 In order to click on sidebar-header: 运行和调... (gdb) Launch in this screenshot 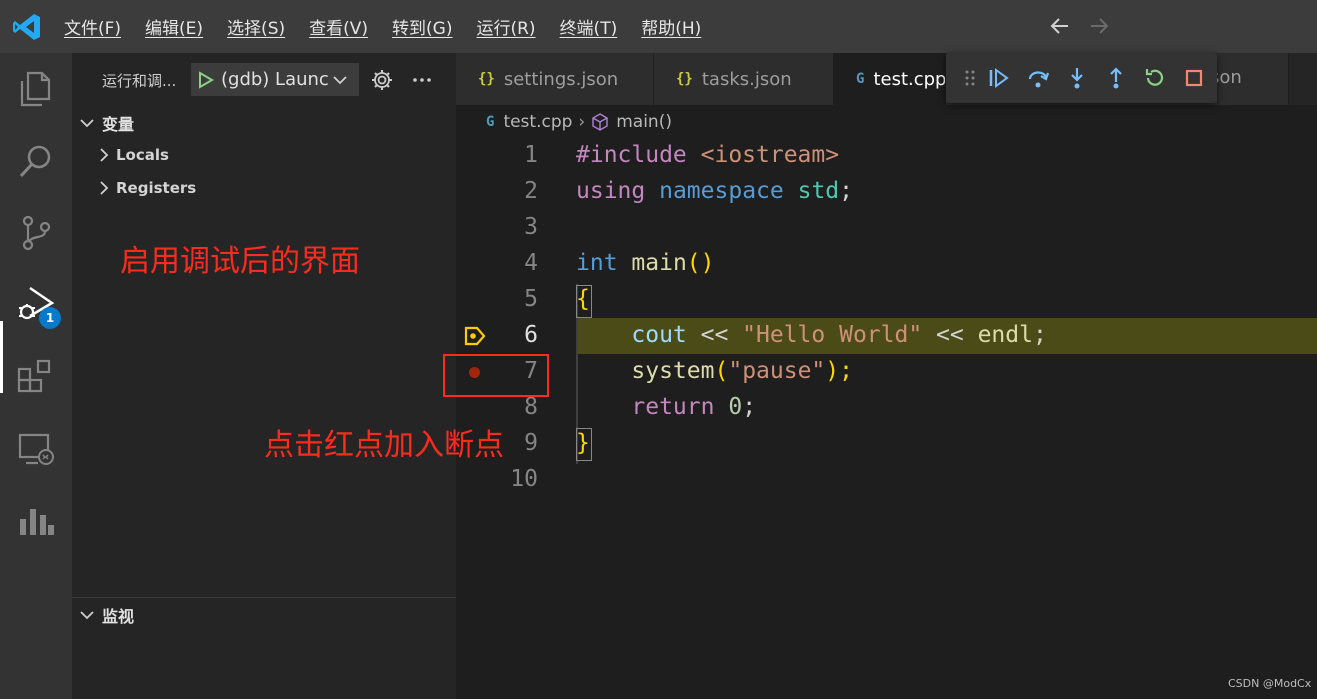, I will do `click(264, 80)`.